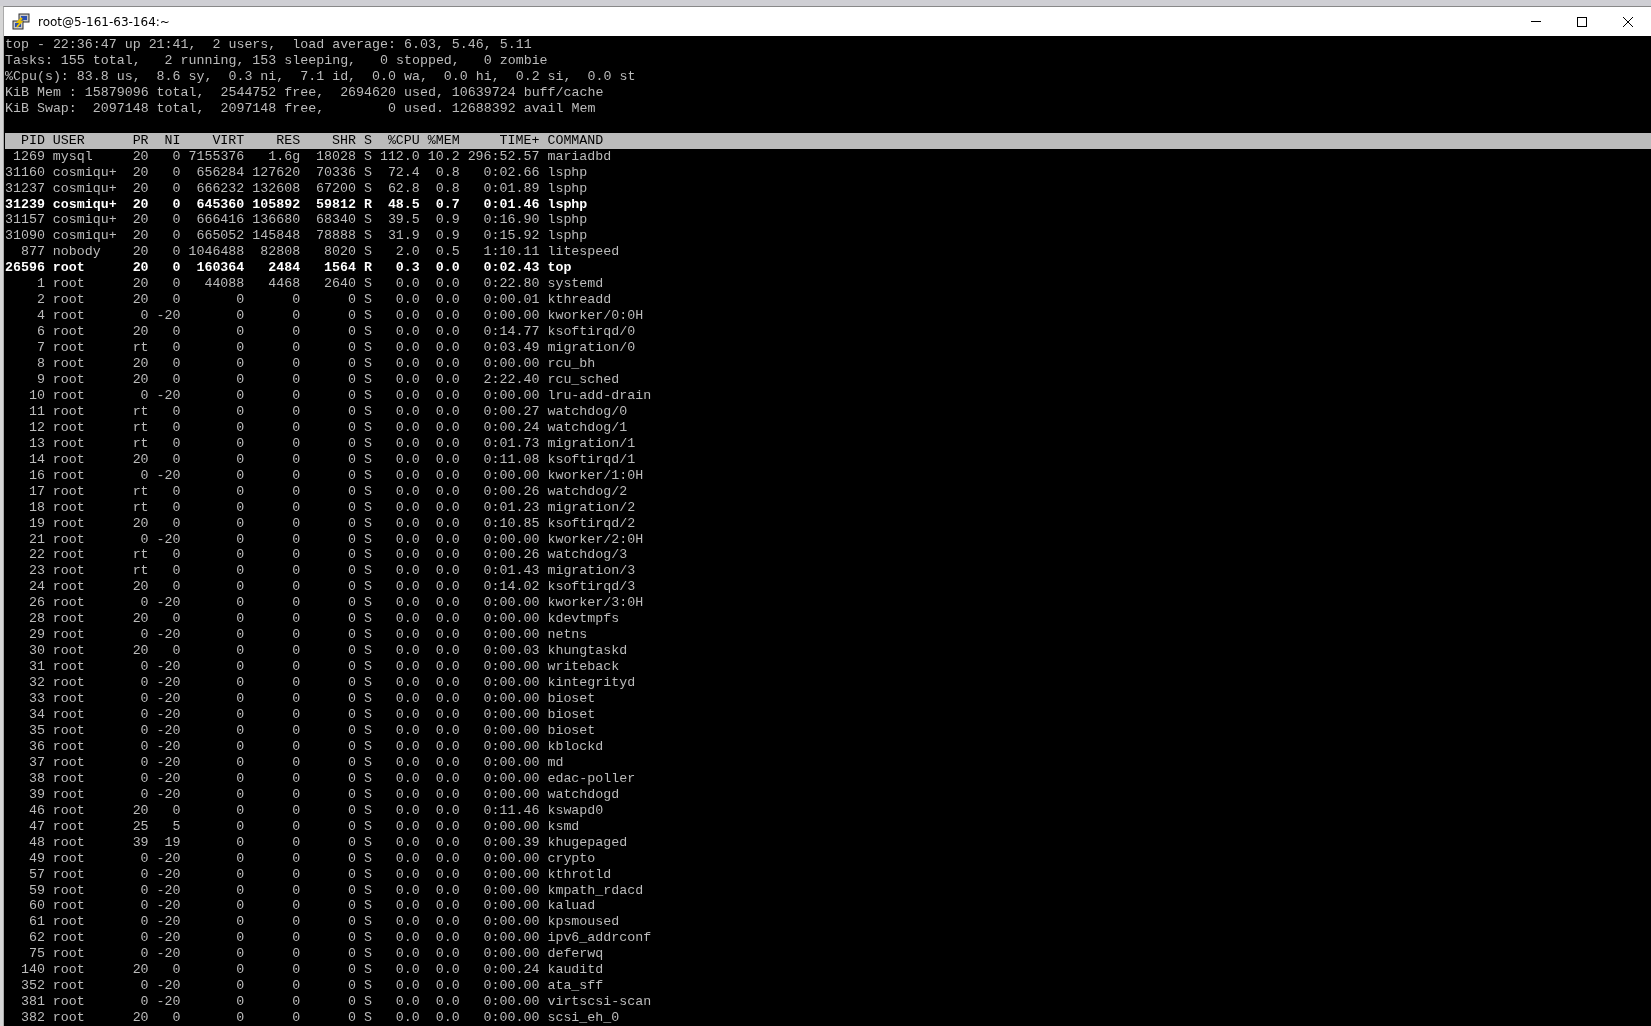 The image size is (1651, 1026). What do you see at coordinates (140, 140) in the screenshot?
I see `column-header: PR` at bounding box center [140, 140].